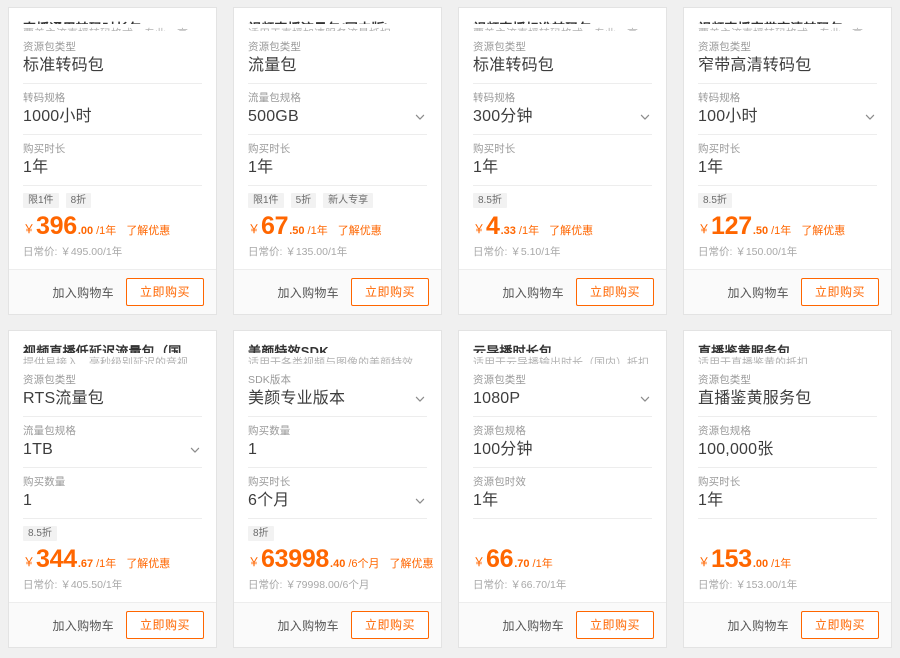 Image resolution: width=900 pixels, height=658 pixels. Describe the element at coordinates (497, 398) in the screenshot. I see `spec-field-value: 1080P` at that location.